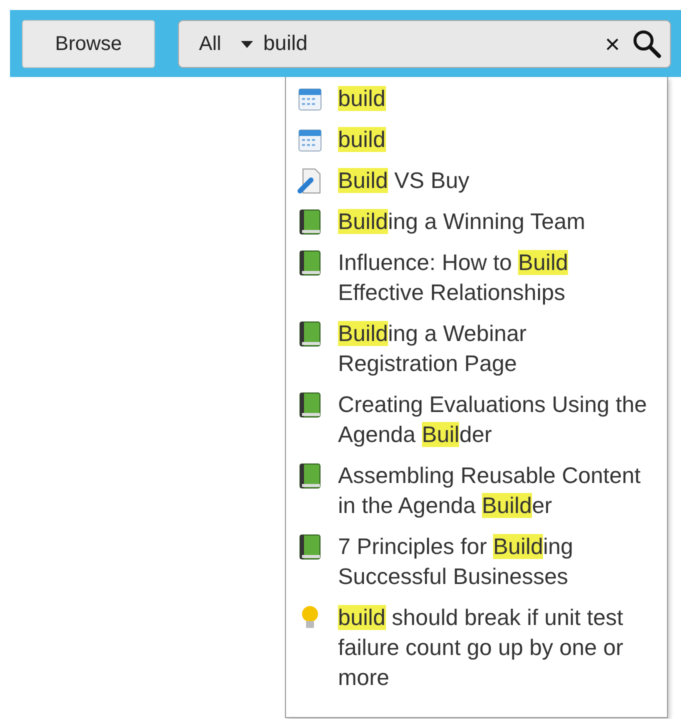  Describe the element at coordinates (494, 420) in the screenshot. I see `result-link: Creating Evaluations Using the Agenda Builder` at that location.